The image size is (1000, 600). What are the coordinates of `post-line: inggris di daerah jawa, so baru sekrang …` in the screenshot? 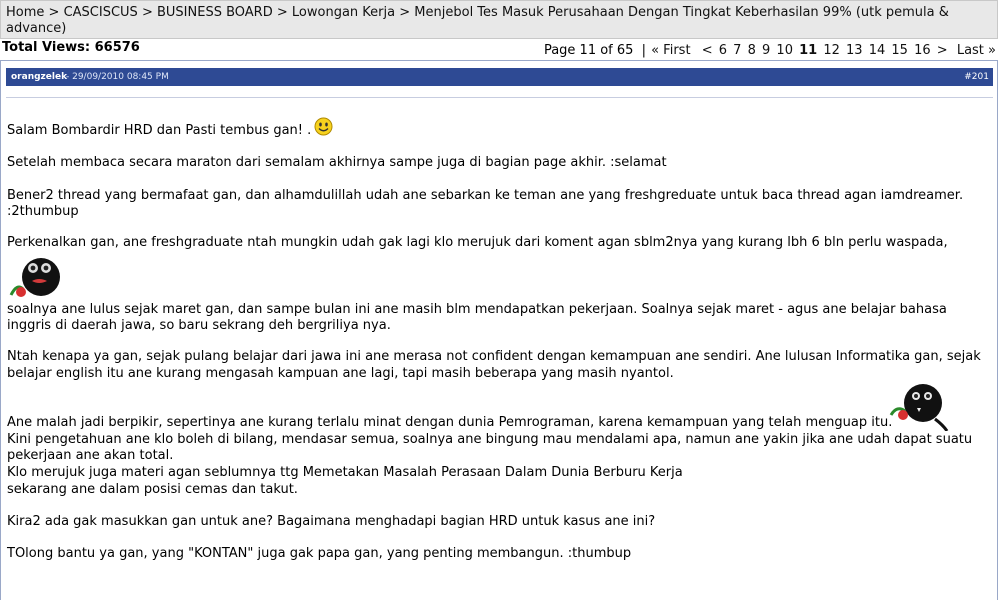 It's located at (199, 325).